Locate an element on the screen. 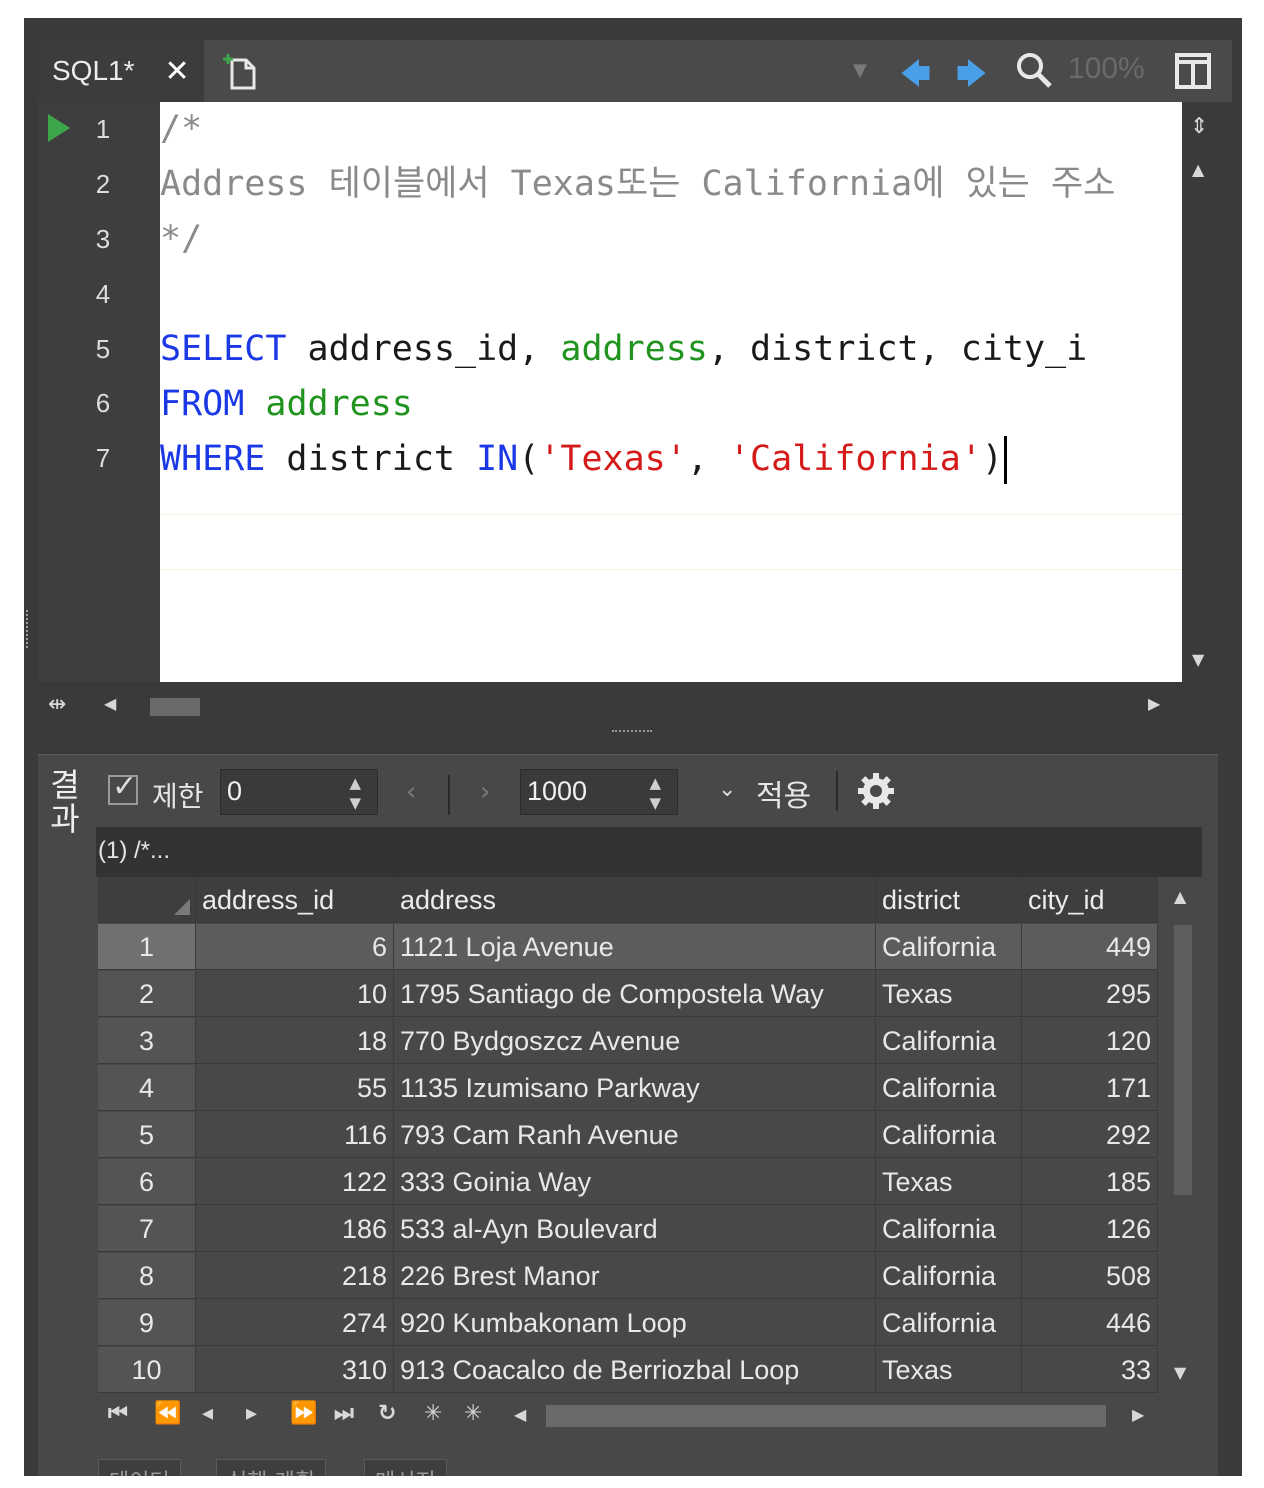 The width and height of the screenshot is (1264, 1488). cell-city-id: 120 is located at coordinates (1090, 1041).